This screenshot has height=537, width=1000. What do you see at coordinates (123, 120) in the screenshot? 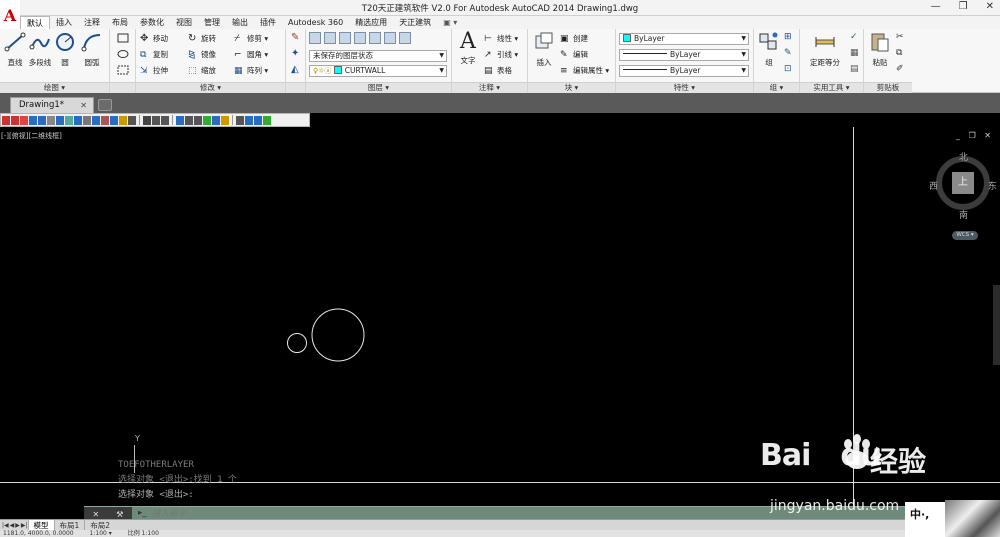
I see `tool-text-icon` at bounding box center [123, 120].